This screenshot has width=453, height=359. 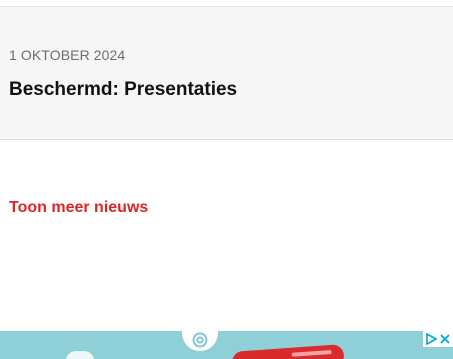 I want to click on ad-logo-icon, so click(x=200, y=341).